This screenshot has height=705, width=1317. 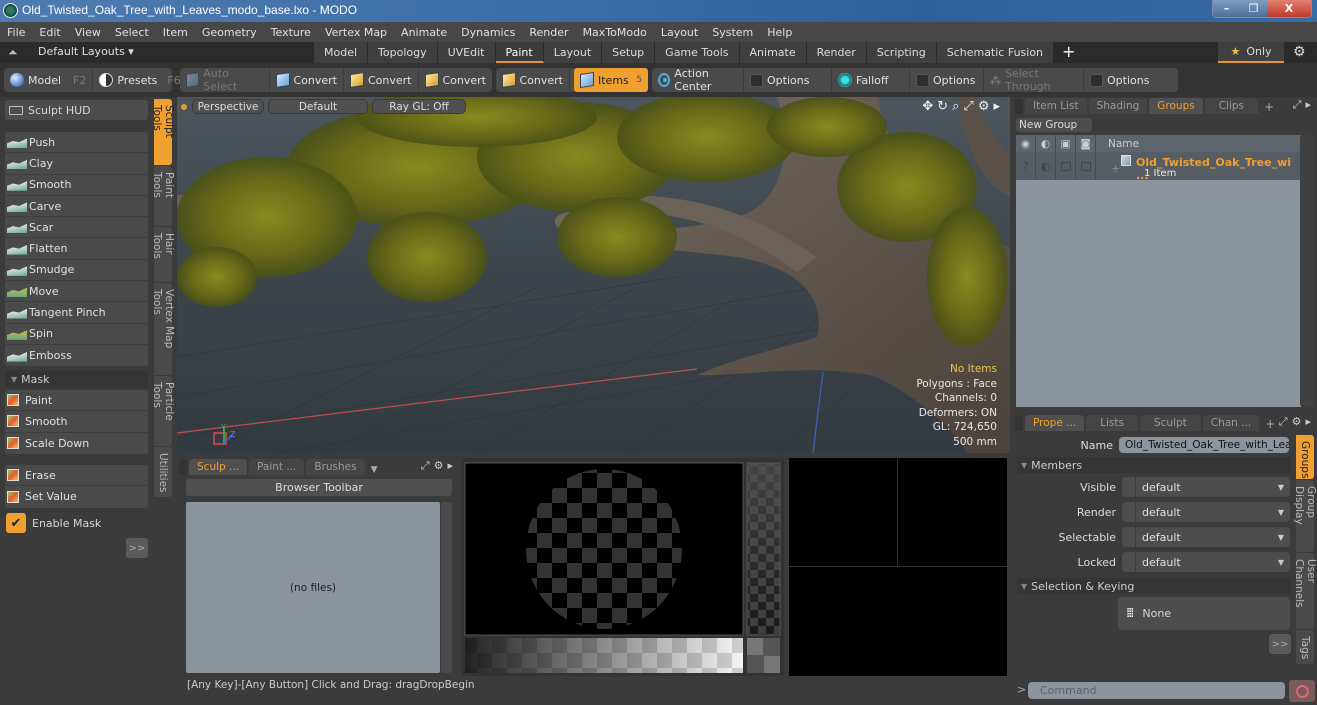 I want to click on shading-dropdown: Default, so click(x=318, y=106).